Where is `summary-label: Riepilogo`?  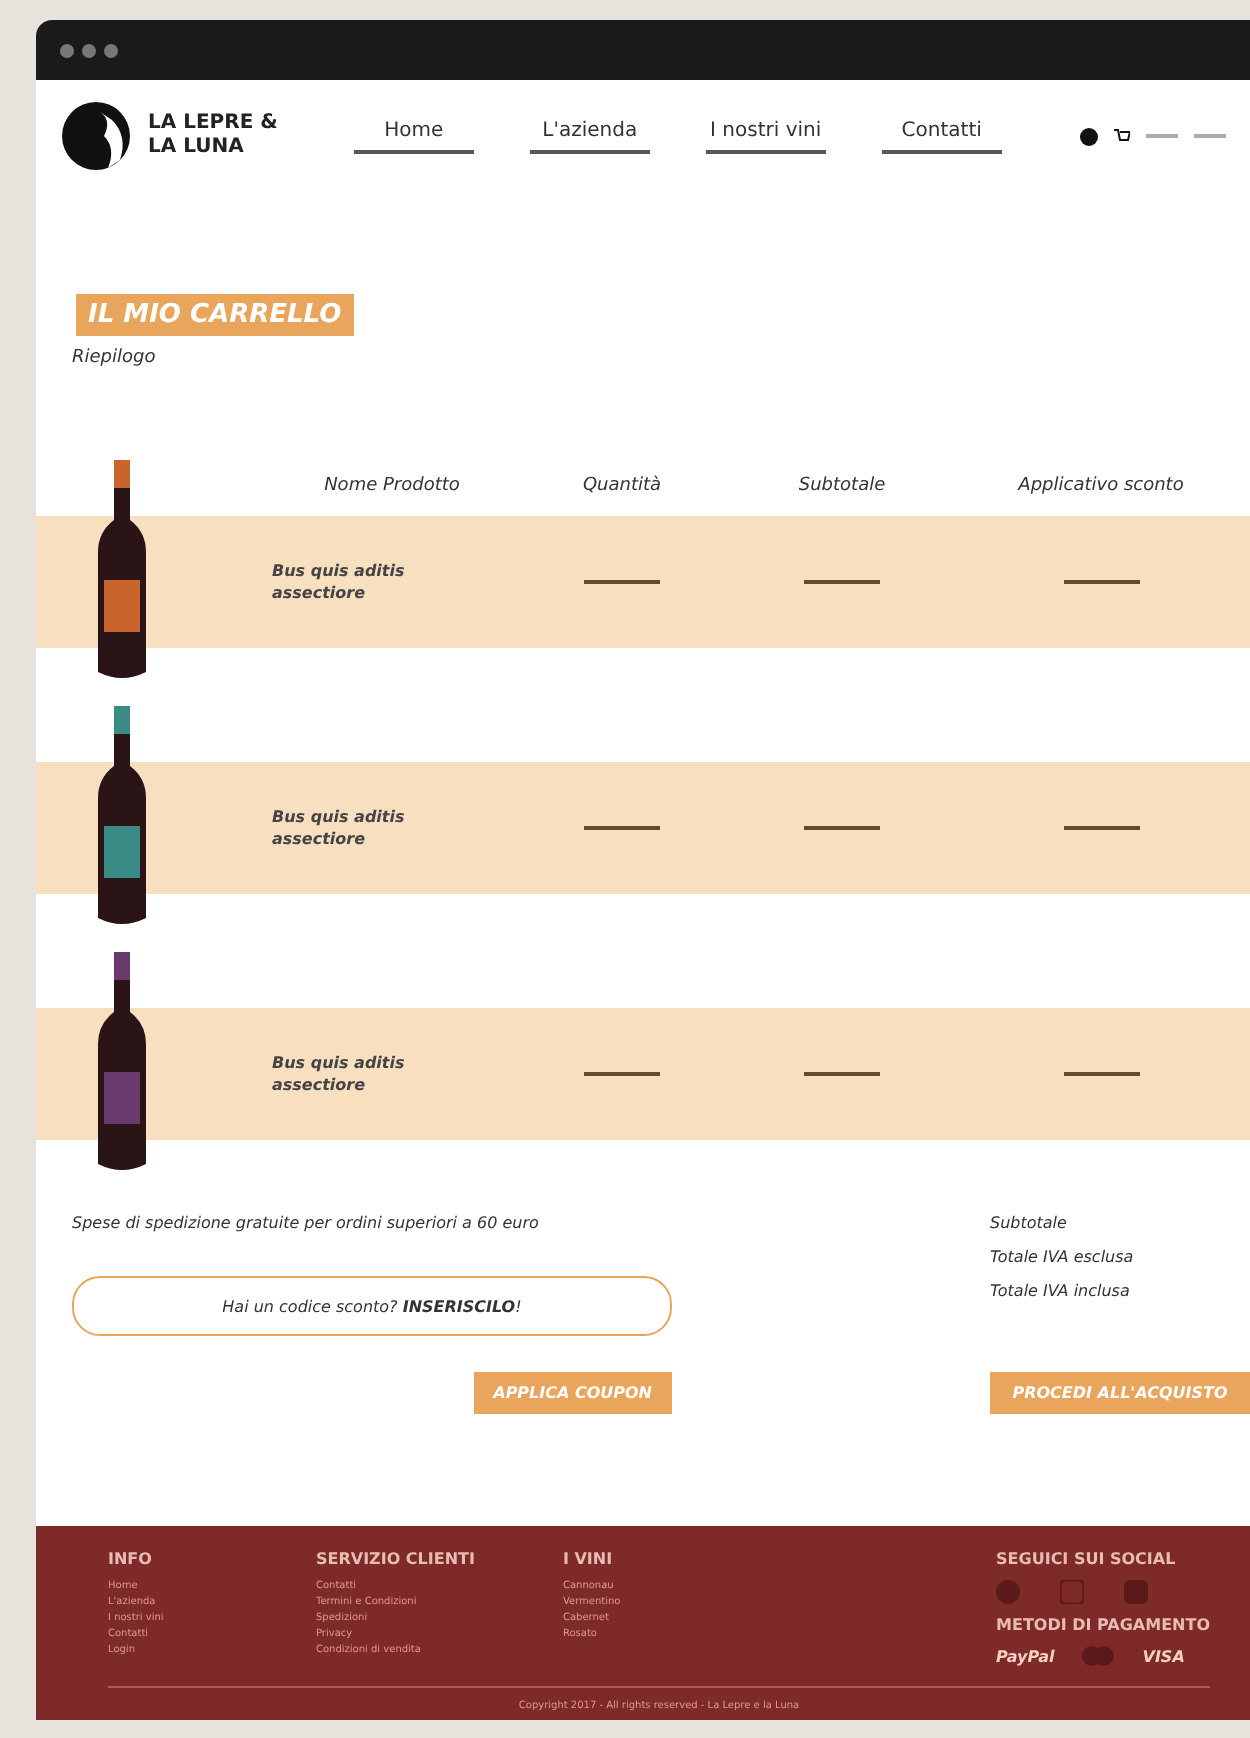 summary-label: Riepilogo is located at coordinates (115, 358).